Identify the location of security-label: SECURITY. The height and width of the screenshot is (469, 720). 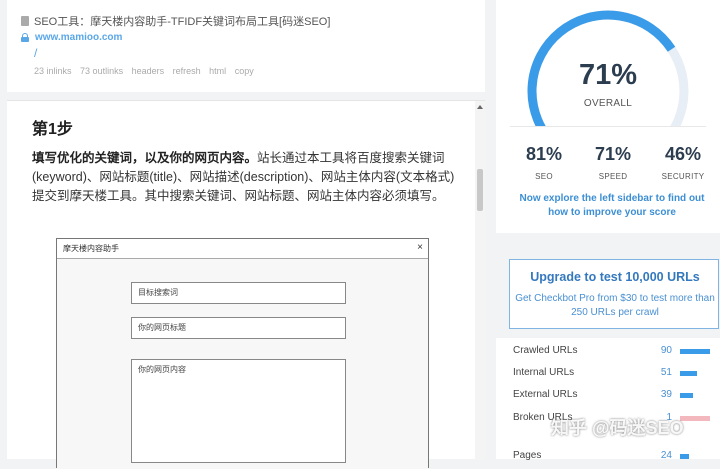
(683, 176).